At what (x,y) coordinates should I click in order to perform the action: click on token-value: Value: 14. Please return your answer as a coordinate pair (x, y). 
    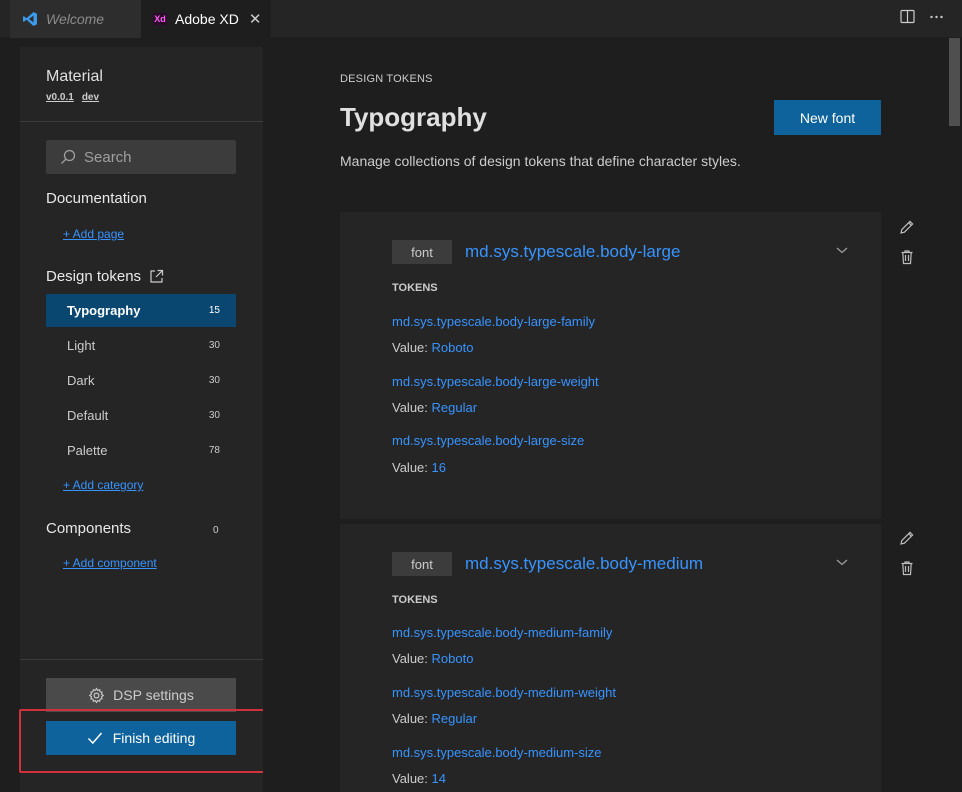
    Looking at the image, I should click on (419, 778).